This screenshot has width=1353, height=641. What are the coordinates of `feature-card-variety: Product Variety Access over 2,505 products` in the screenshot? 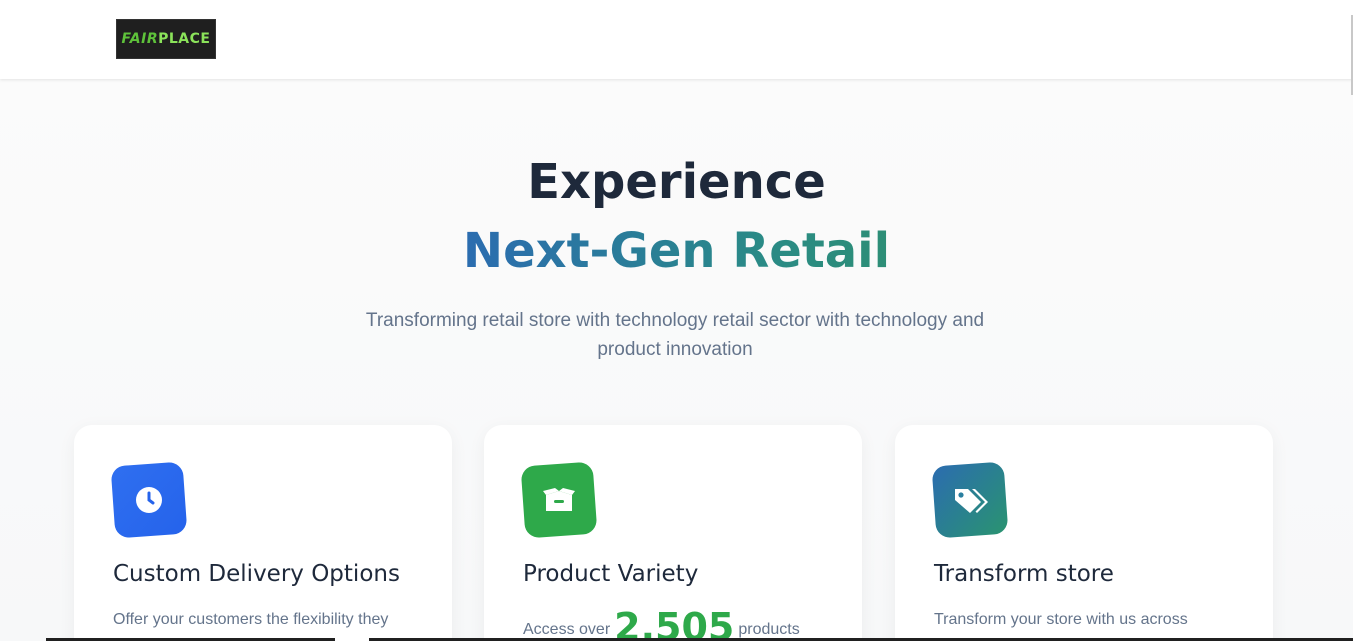 It's located at (673, 533).